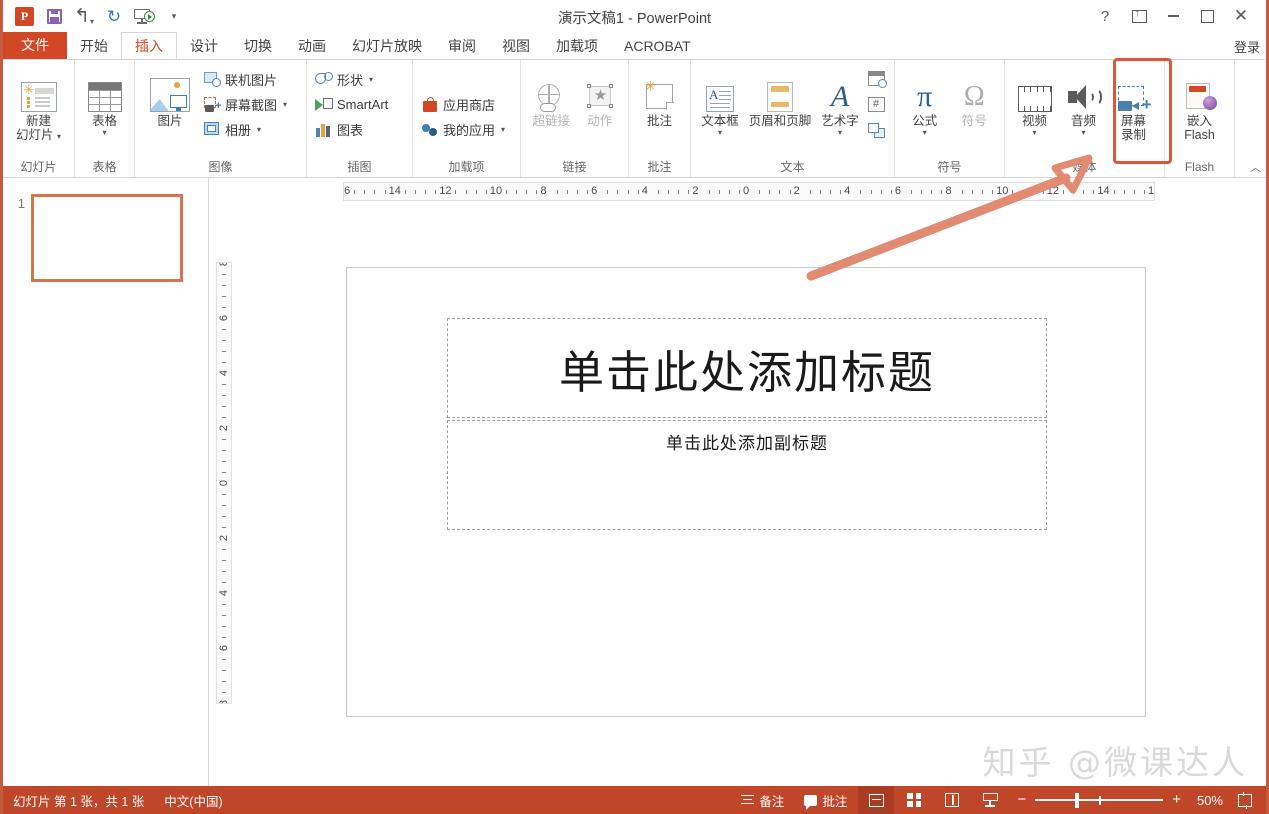 The height and width of the screenshot is (814, 1269). I want to click on tab-acrobat: ACROBAT, so click(657, 45).